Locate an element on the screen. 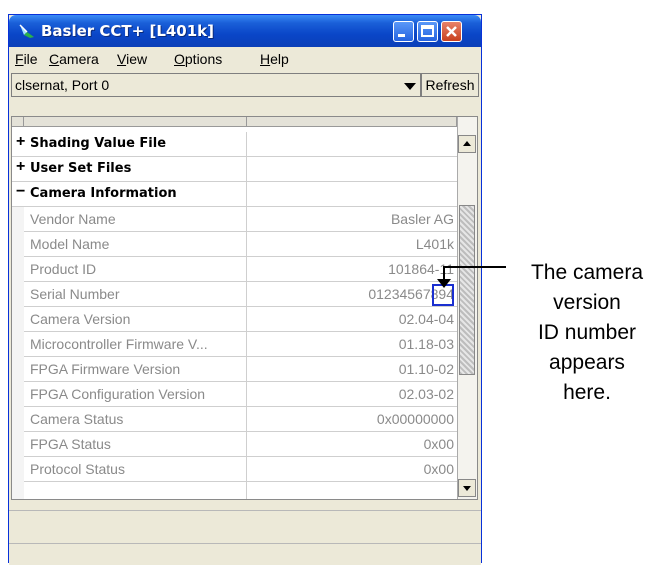  menu-file: File is located at coordinates (26, 59).